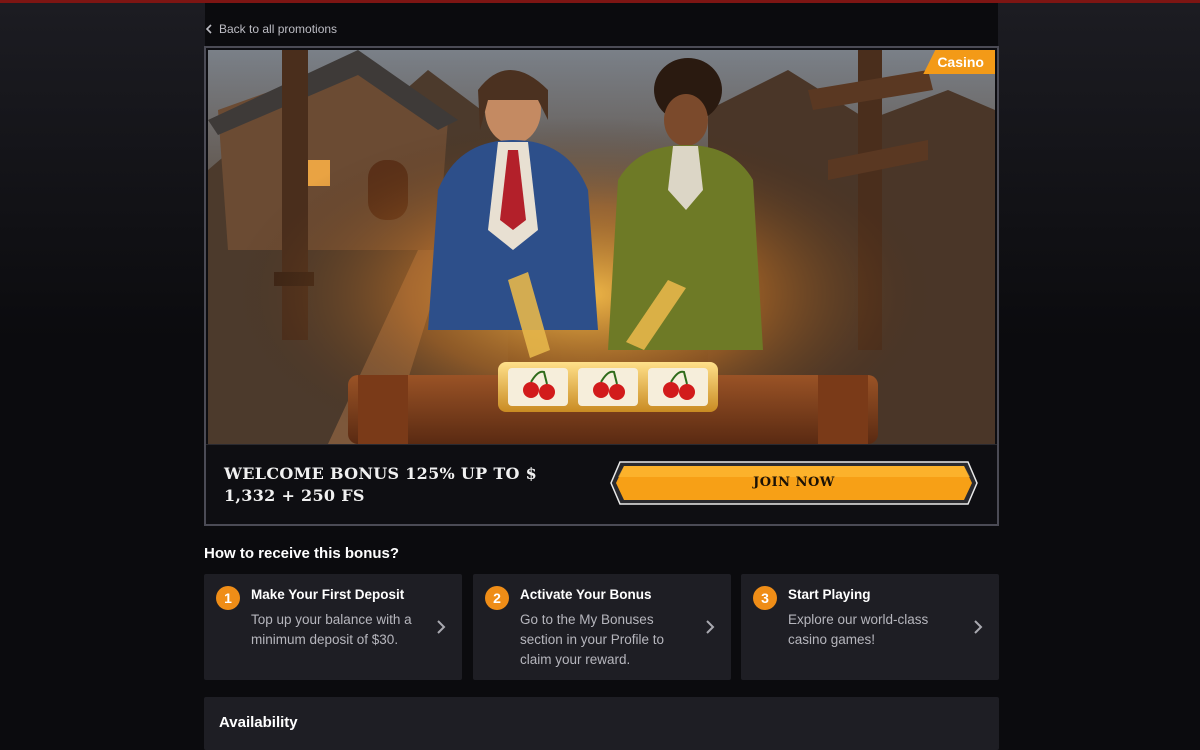 Image resolution: width=1200 pixels, height=750 pixels. I want to click on availability-title: Availability, so click(258, 722).